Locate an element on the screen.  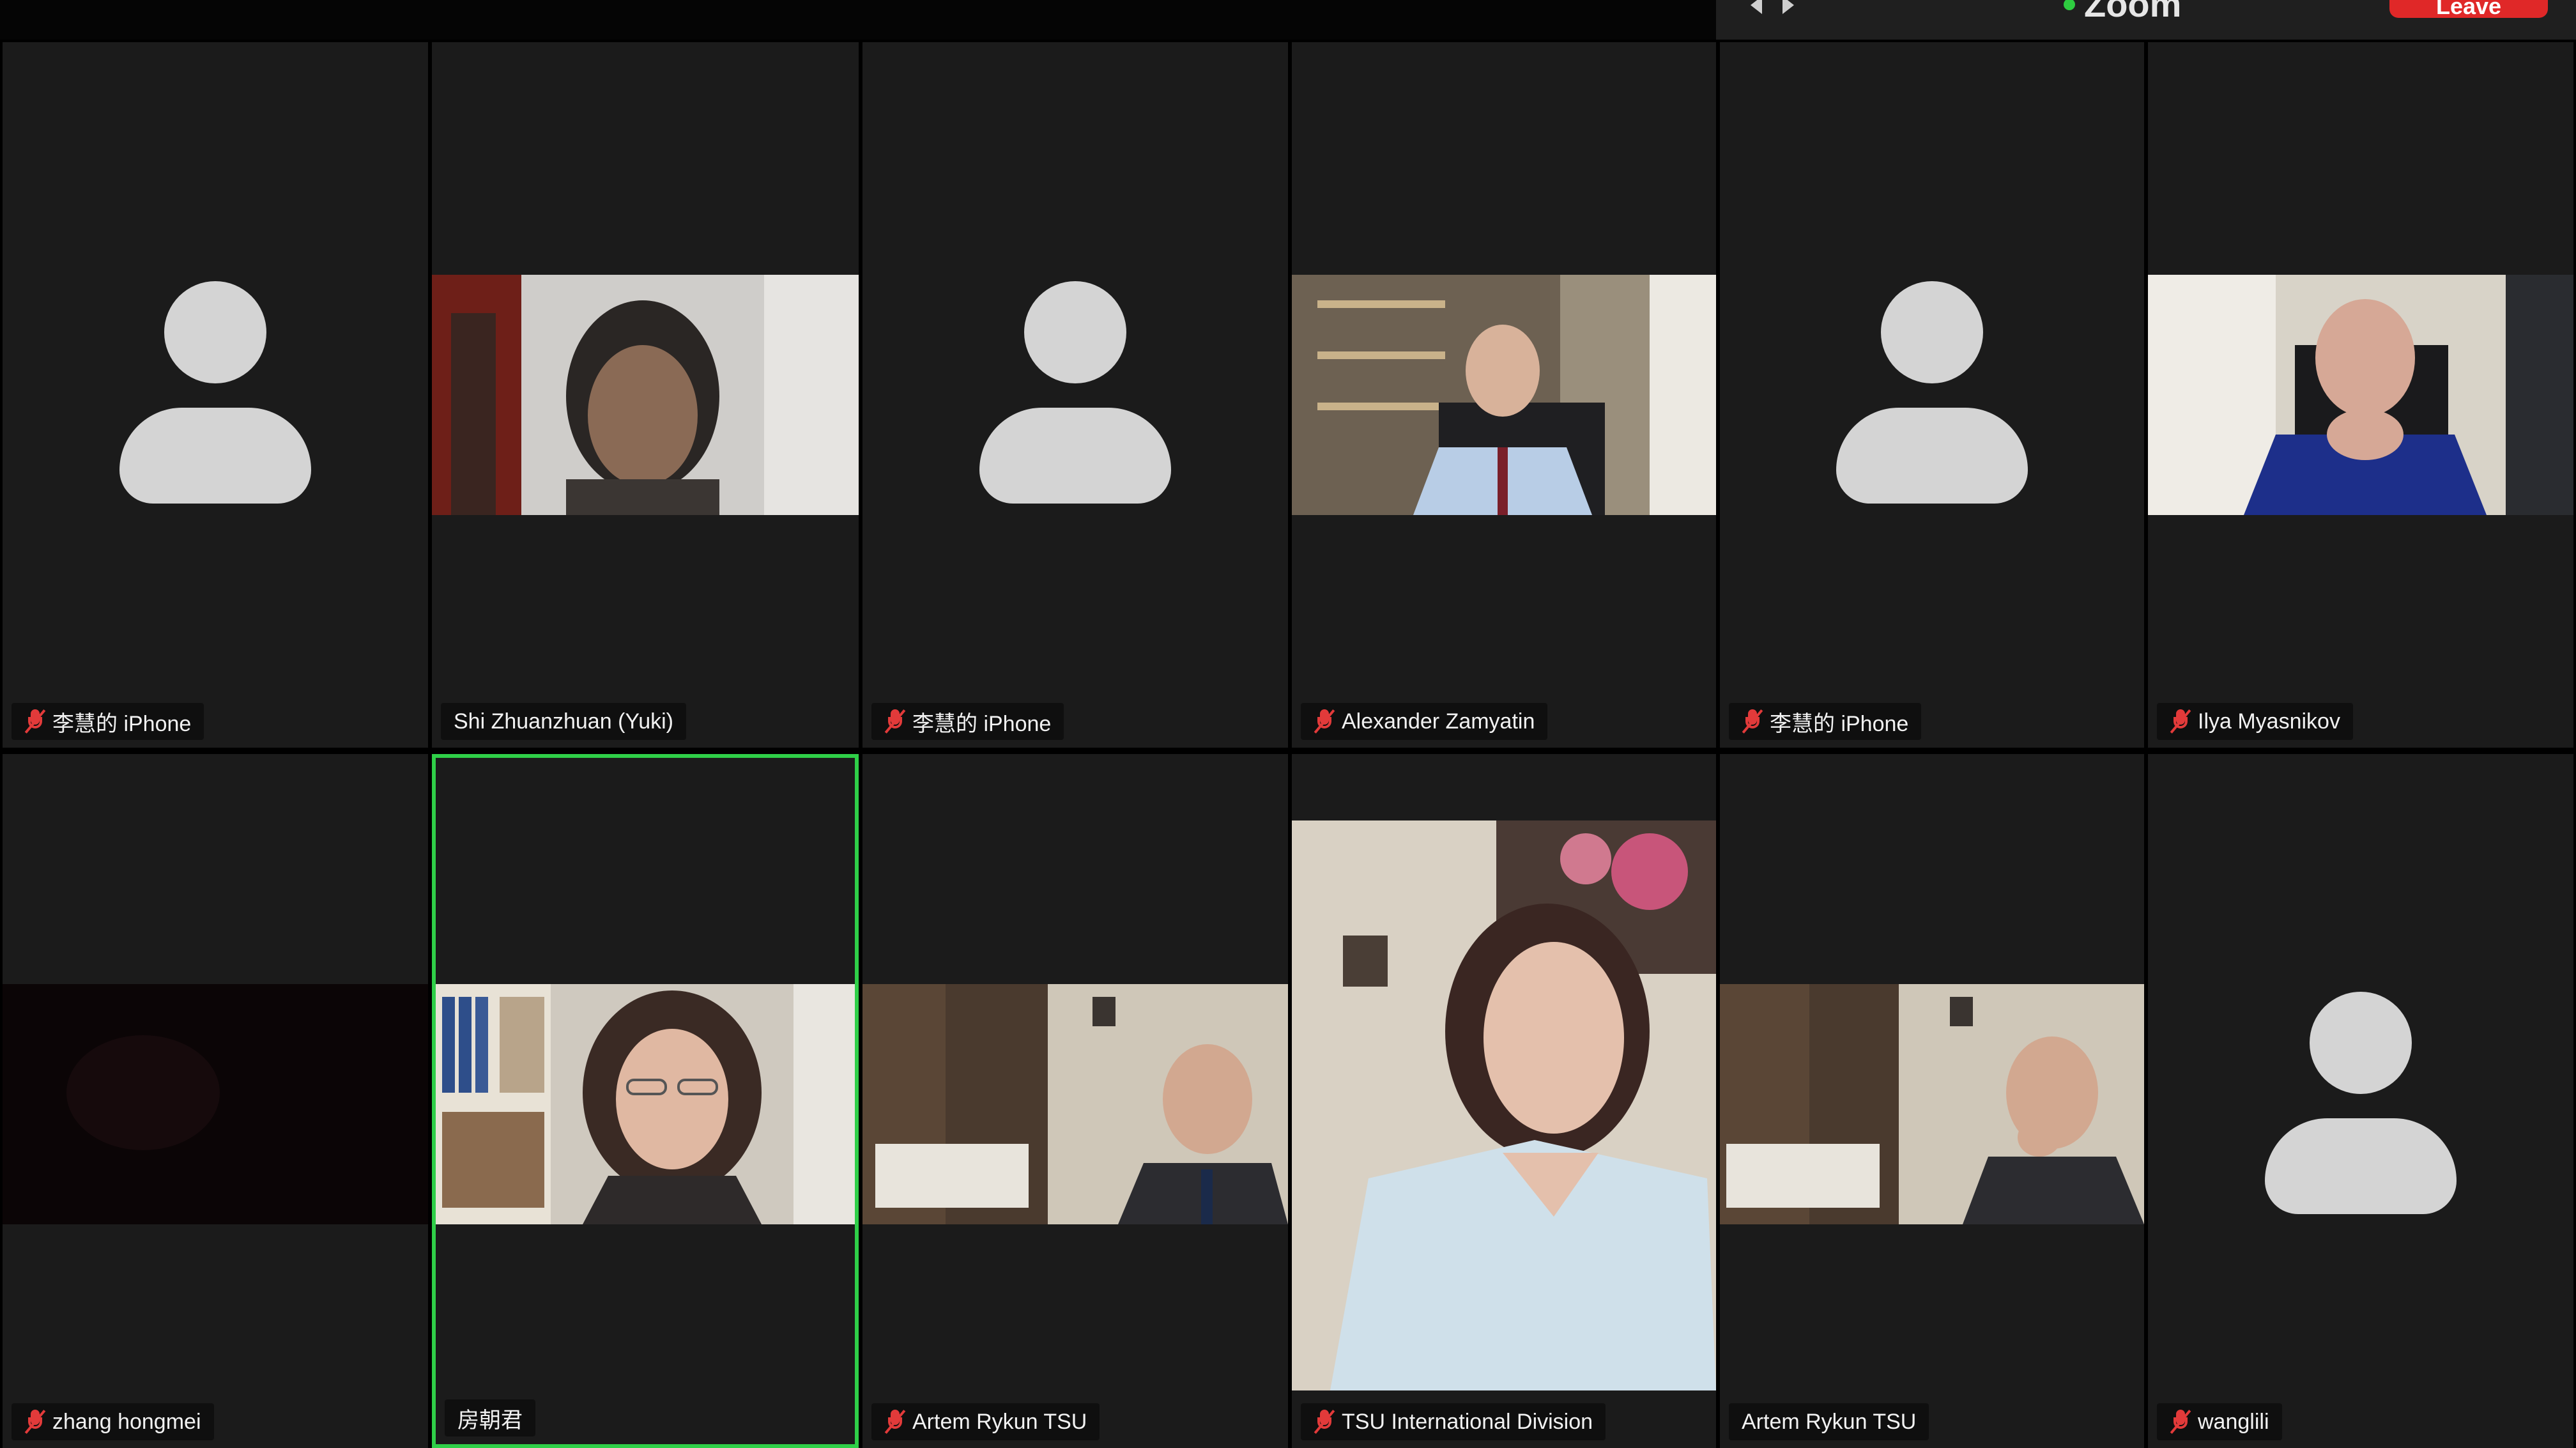
participant-tile: Shi Zhuanzhuan (Yuki) is located at coordinates (645, 395).